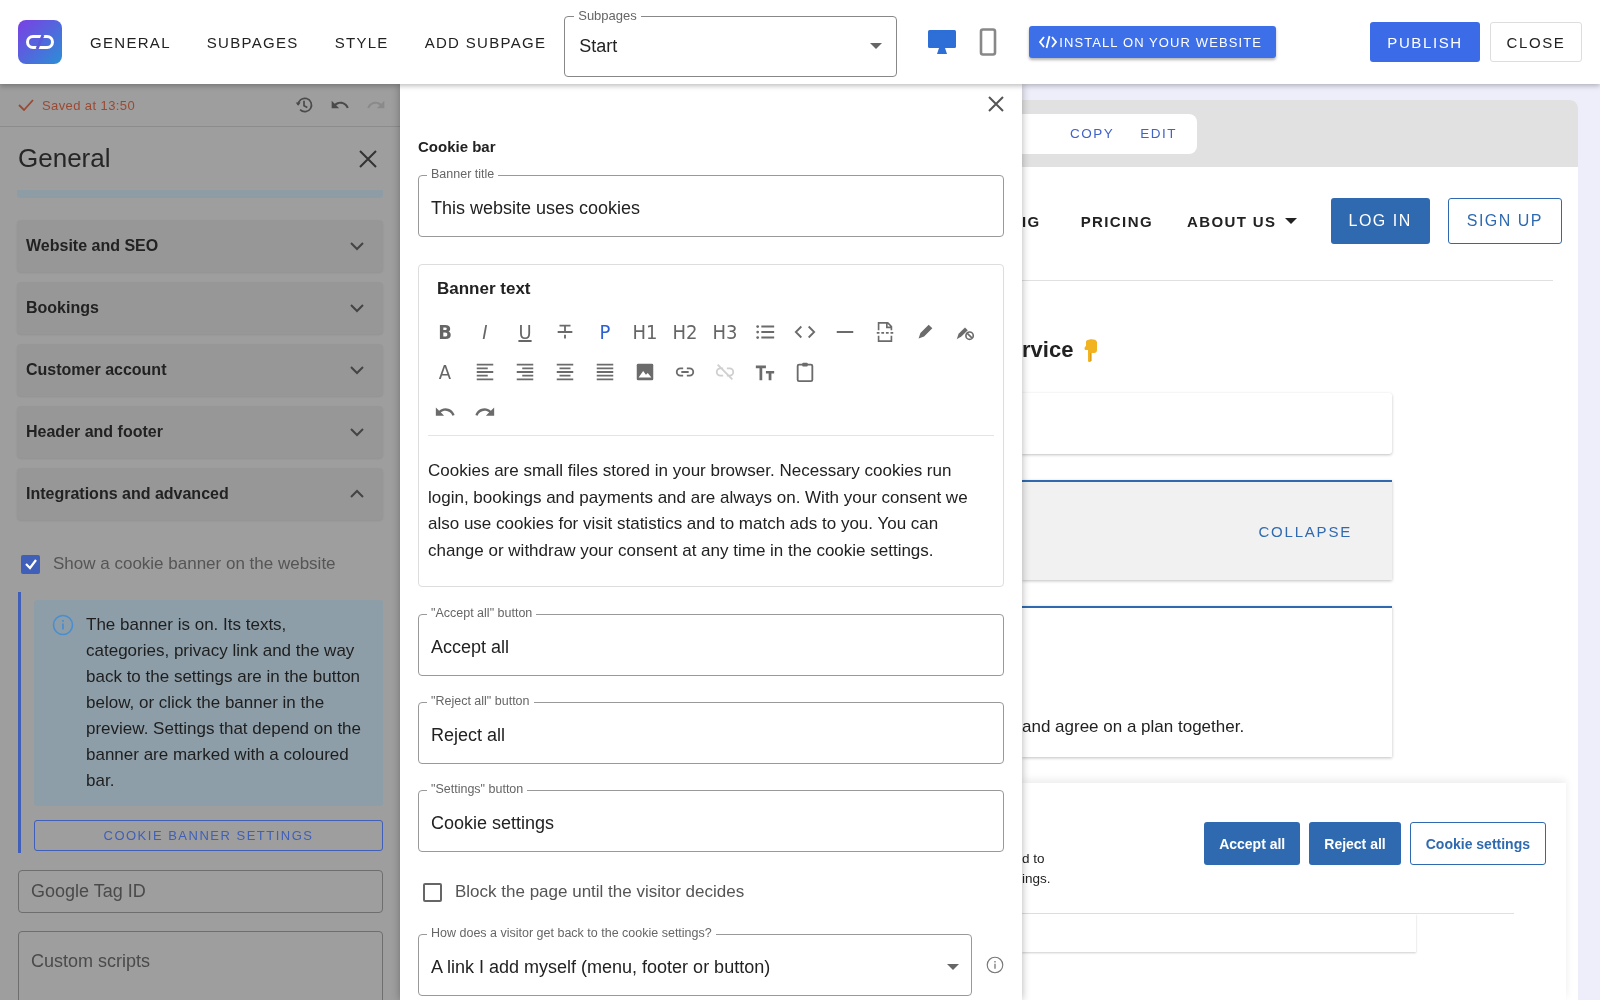  I want to click on section-heading: Cookie bar, so click(457, 146).